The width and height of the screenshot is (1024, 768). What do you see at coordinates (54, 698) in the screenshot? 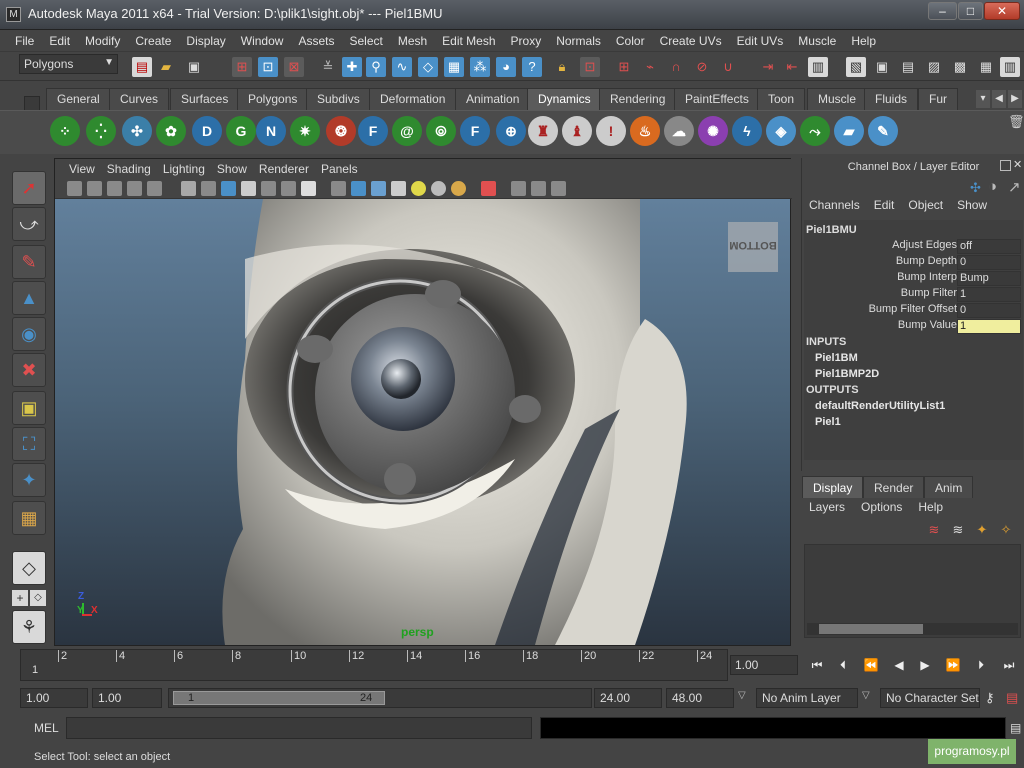
I see `start-time-field: 1.00` at bounding box center [54, 698].